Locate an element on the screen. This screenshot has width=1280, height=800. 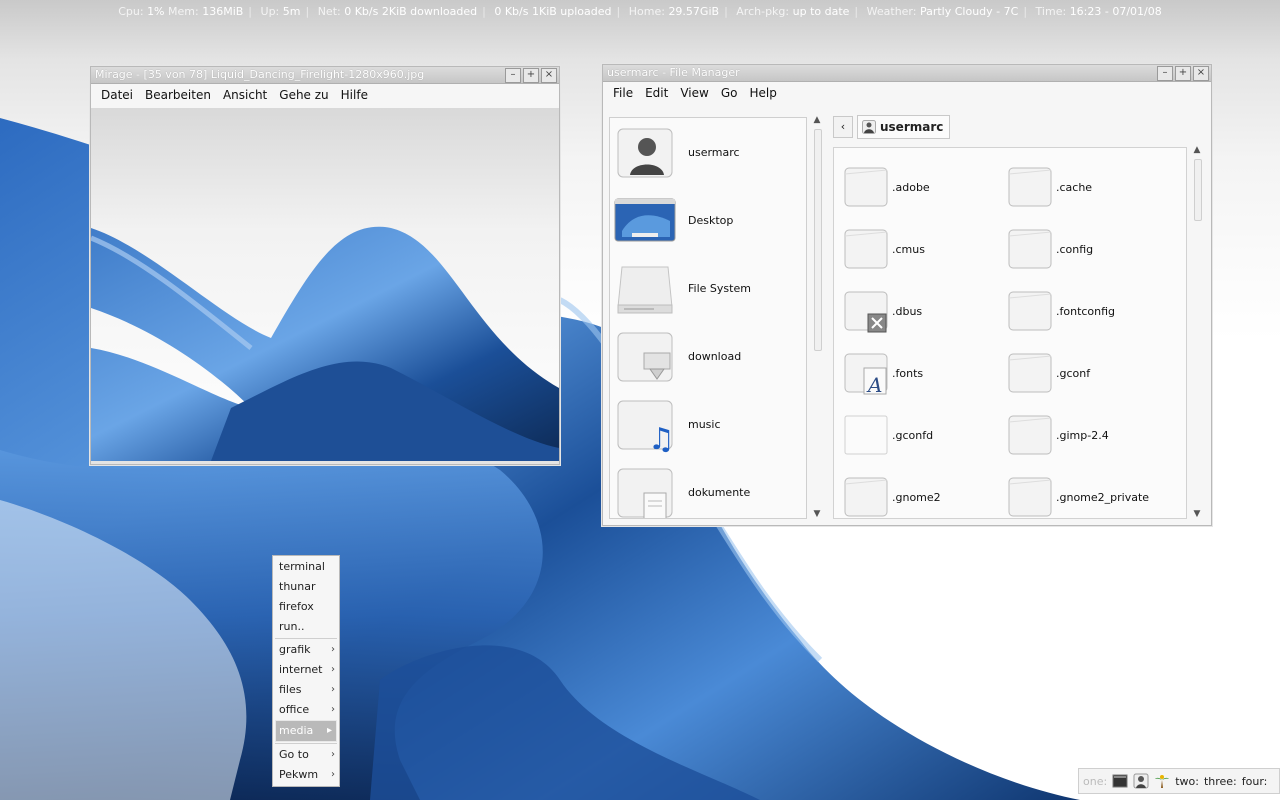
file-manager-icon is located at coordinates (1141, 781).